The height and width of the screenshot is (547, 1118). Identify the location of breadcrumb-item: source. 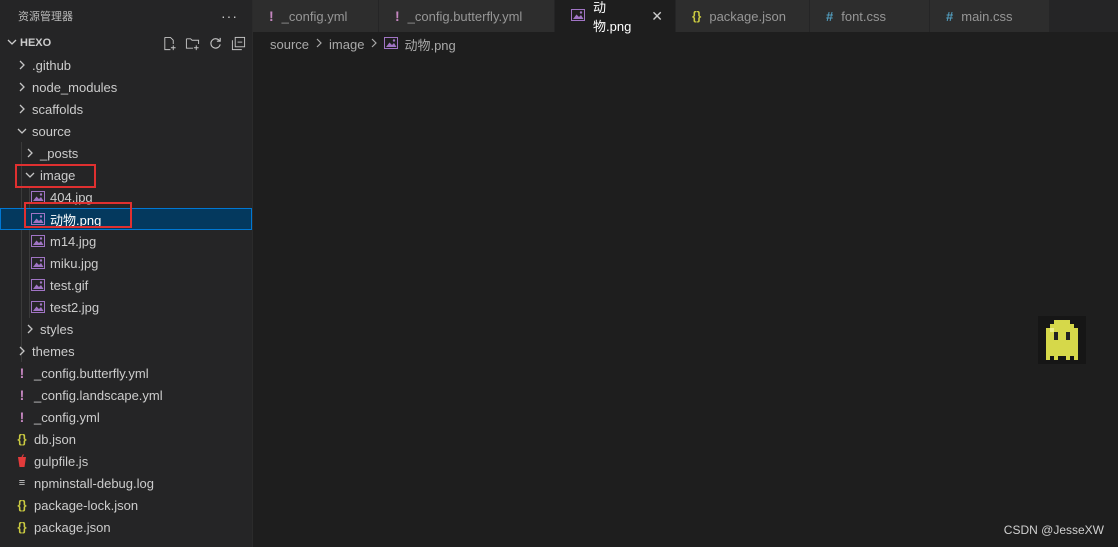
(289, 44).